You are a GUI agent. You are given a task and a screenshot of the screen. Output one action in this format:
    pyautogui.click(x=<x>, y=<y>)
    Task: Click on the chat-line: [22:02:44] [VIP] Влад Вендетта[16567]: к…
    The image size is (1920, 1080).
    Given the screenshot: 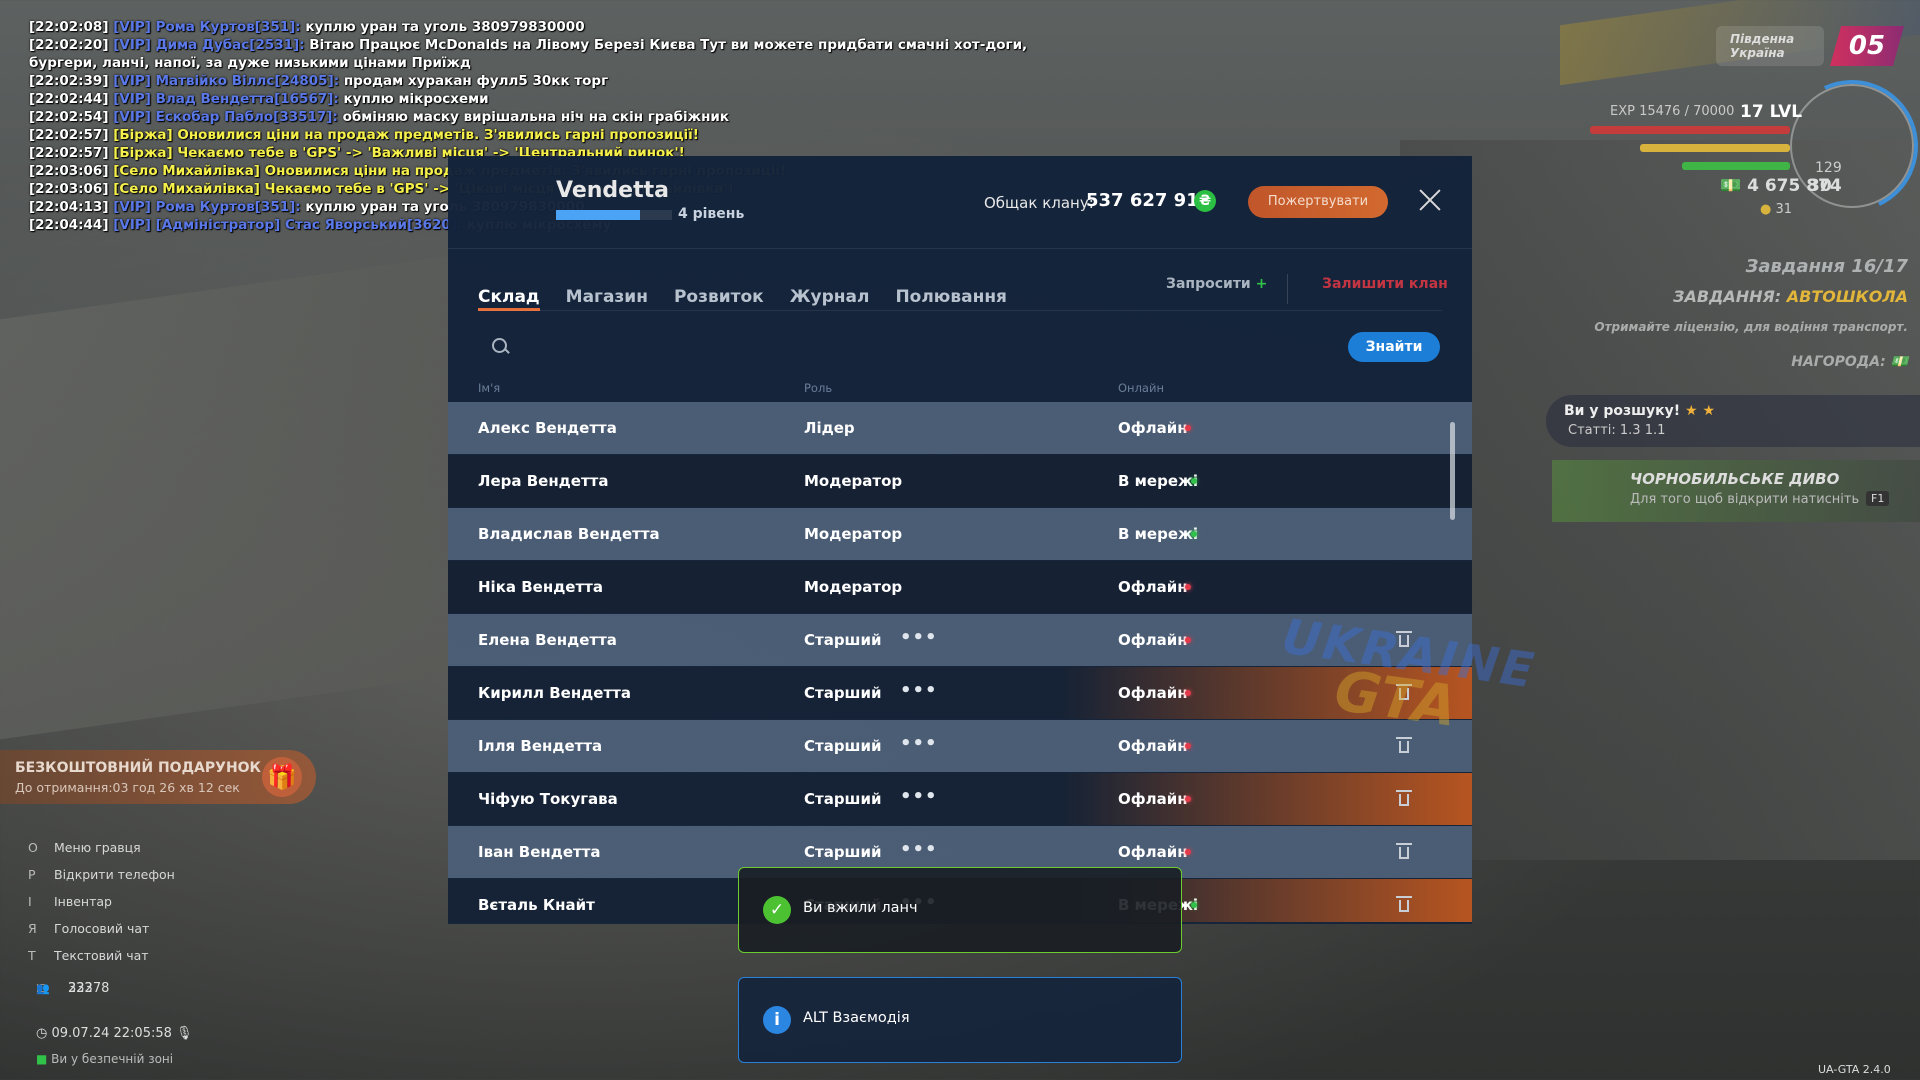 What is the action you would take?
    pyautogui.click(x=554, y=99)
    